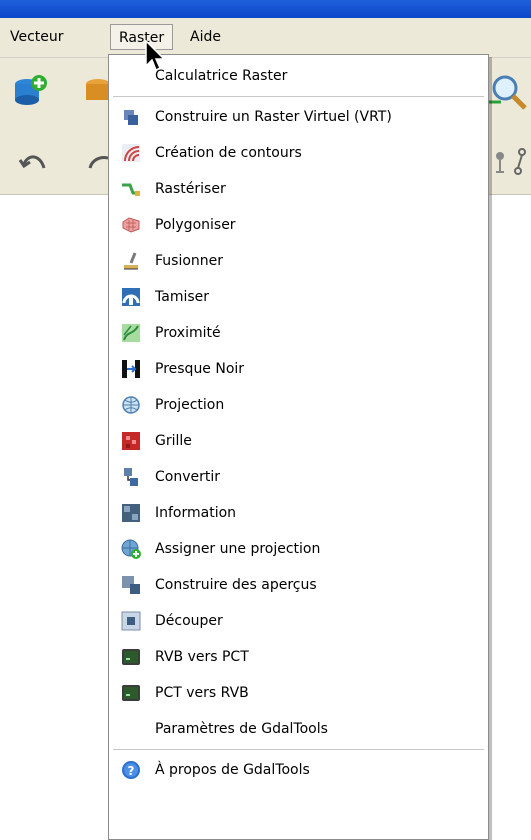 This screenshot has width=531, height=840. Describe the element at coordinates (200, 369) in the screenshot. I see `menu-item-label: Presque Noir` at that location.